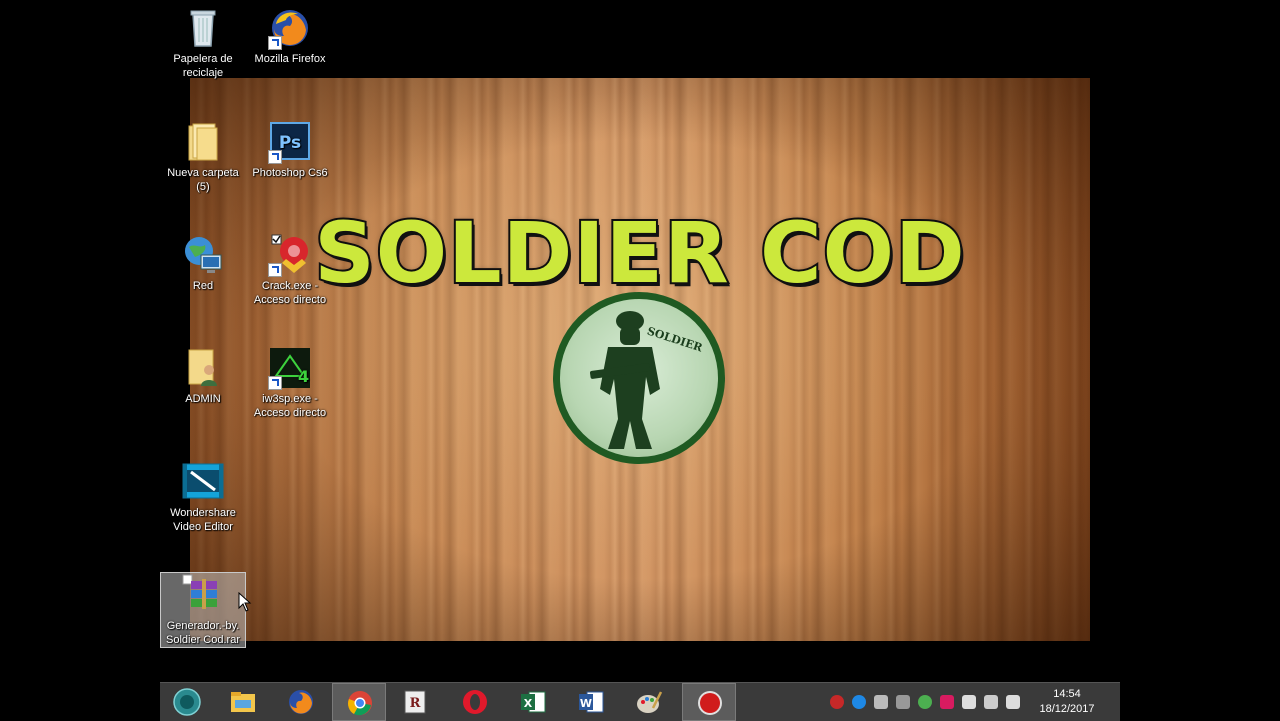 This screenshot has height=721, width=1280. I want to click on network-tray-icon, so click(991, 702).